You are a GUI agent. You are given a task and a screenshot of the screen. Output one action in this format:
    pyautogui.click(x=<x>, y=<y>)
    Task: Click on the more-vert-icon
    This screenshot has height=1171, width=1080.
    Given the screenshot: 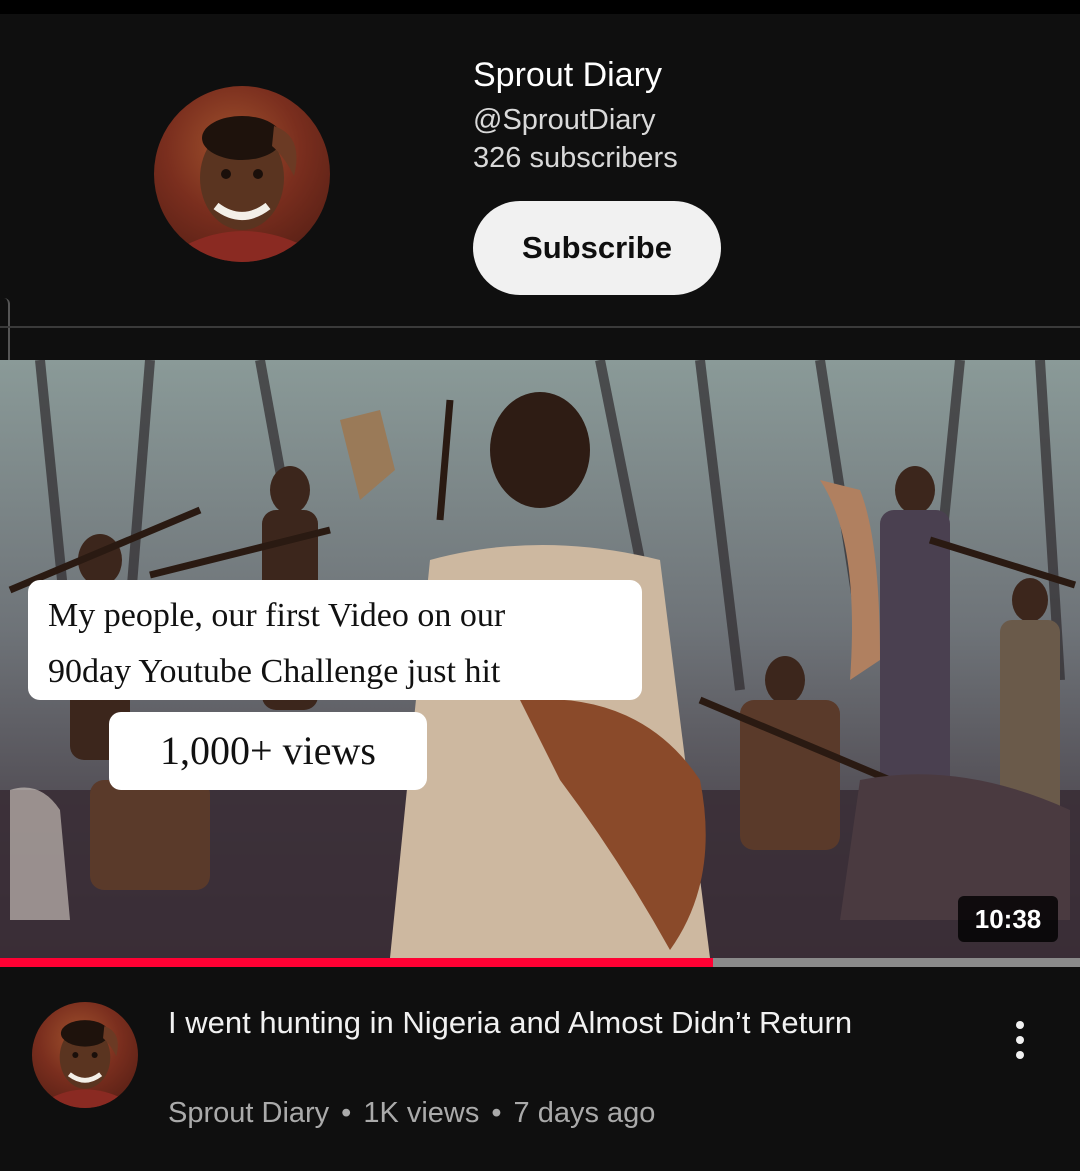 What is the action you would take?
    pyautogui.click(x=1020, y=1040)
    